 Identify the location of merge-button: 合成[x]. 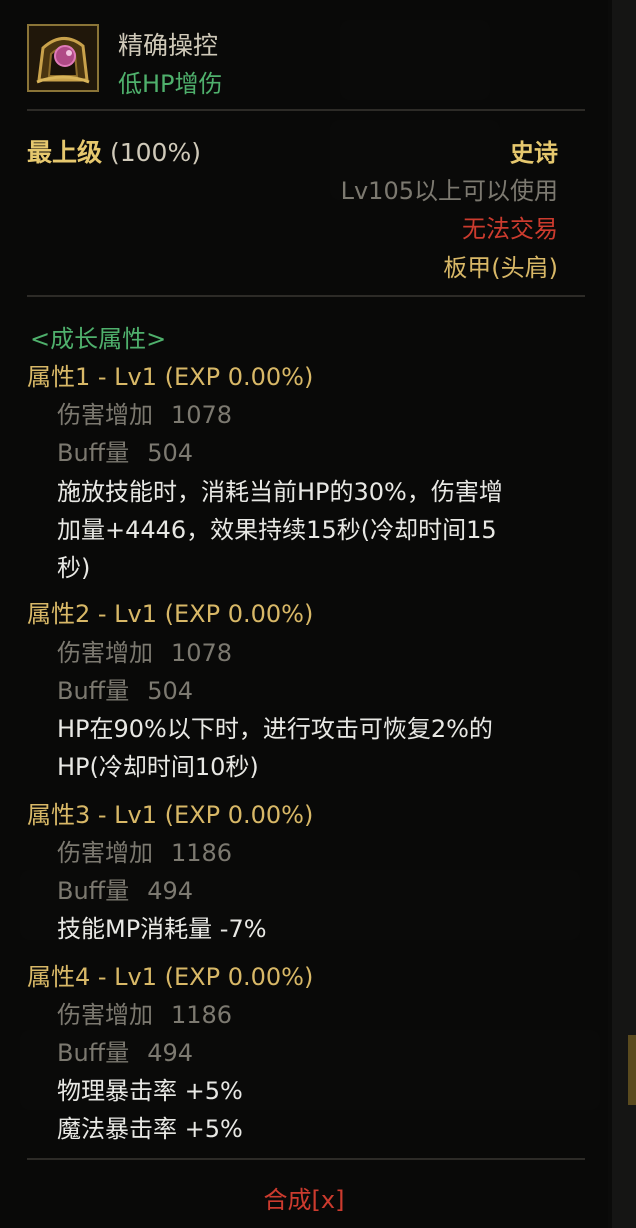
(304, 1197).